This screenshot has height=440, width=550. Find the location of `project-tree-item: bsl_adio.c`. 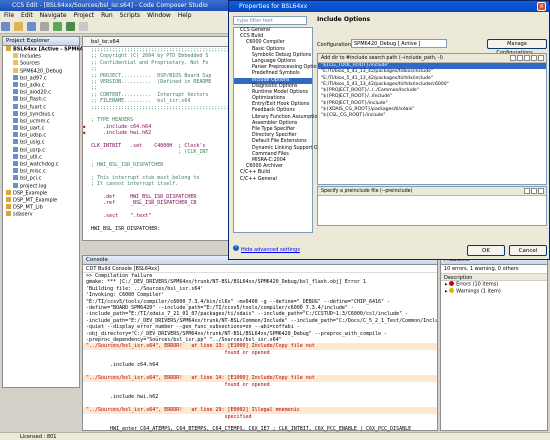

project-tree-item: bsl_adio.c is located at coordinates (41, 85).